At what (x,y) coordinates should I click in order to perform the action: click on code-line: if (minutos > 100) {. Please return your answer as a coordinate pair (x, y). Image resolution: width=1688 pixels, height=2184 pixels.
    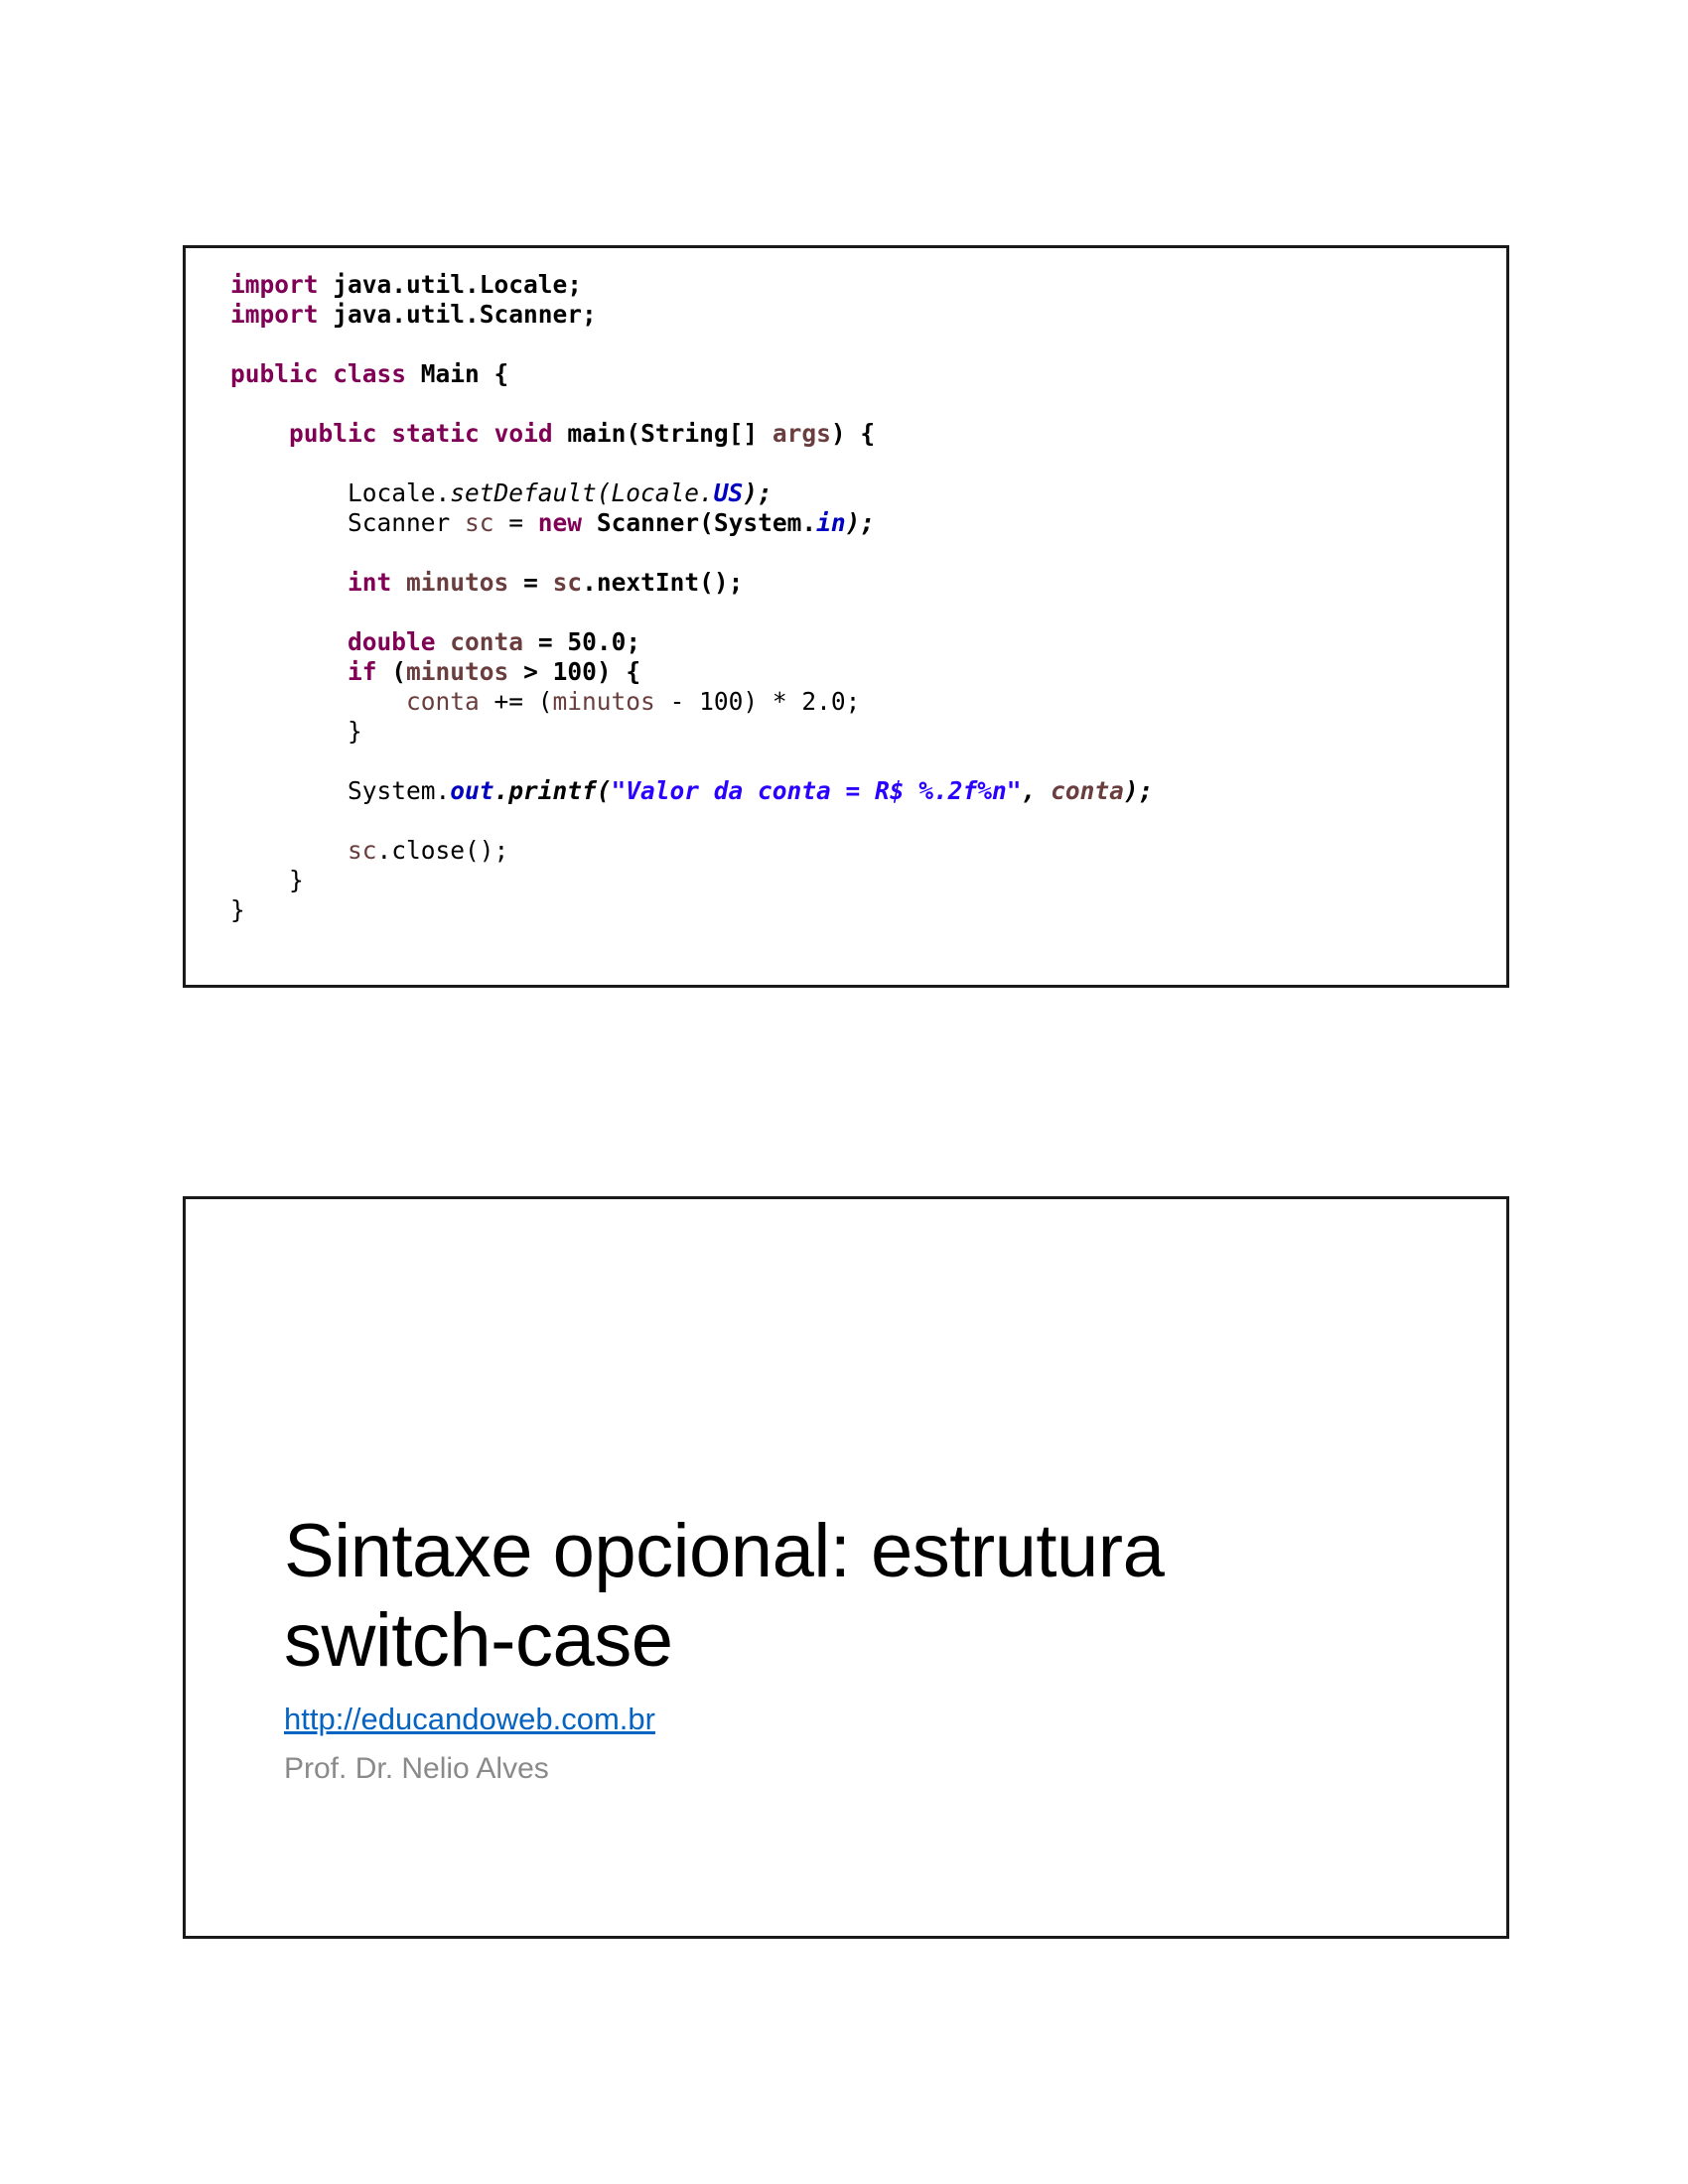
    Looking at the image, I should click on (691, 672).